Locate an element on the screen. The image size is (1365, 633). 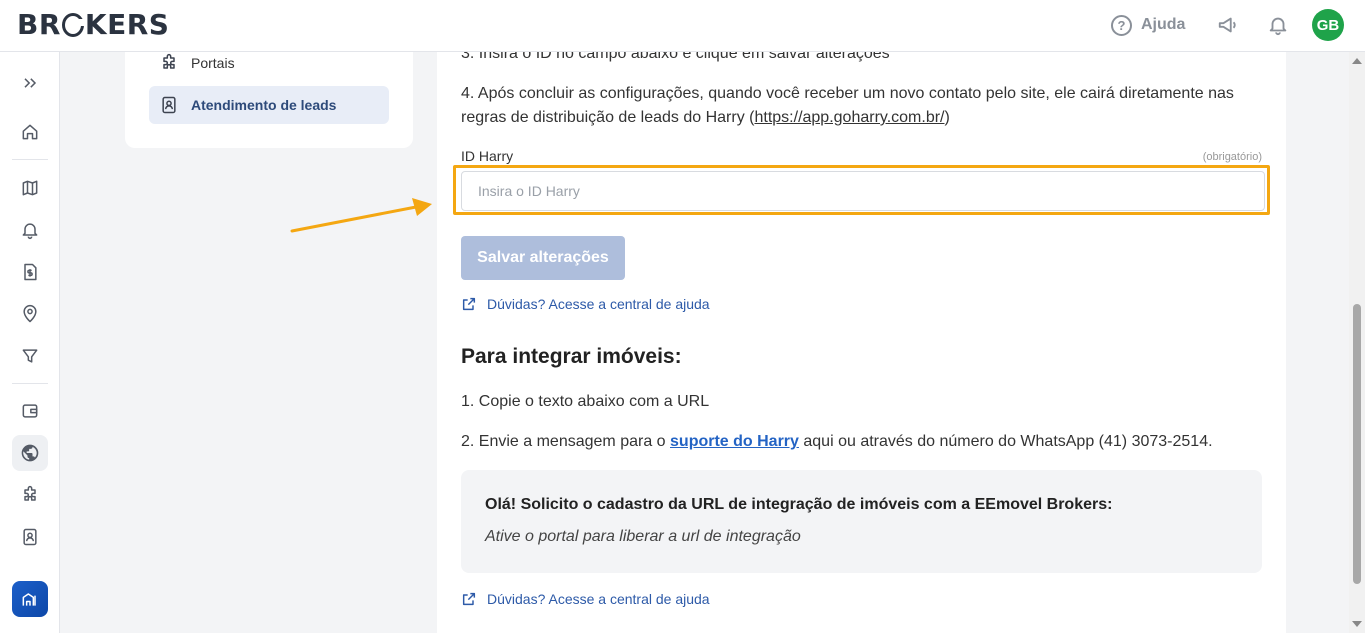
sidebar is located at coordinates (30, 342).